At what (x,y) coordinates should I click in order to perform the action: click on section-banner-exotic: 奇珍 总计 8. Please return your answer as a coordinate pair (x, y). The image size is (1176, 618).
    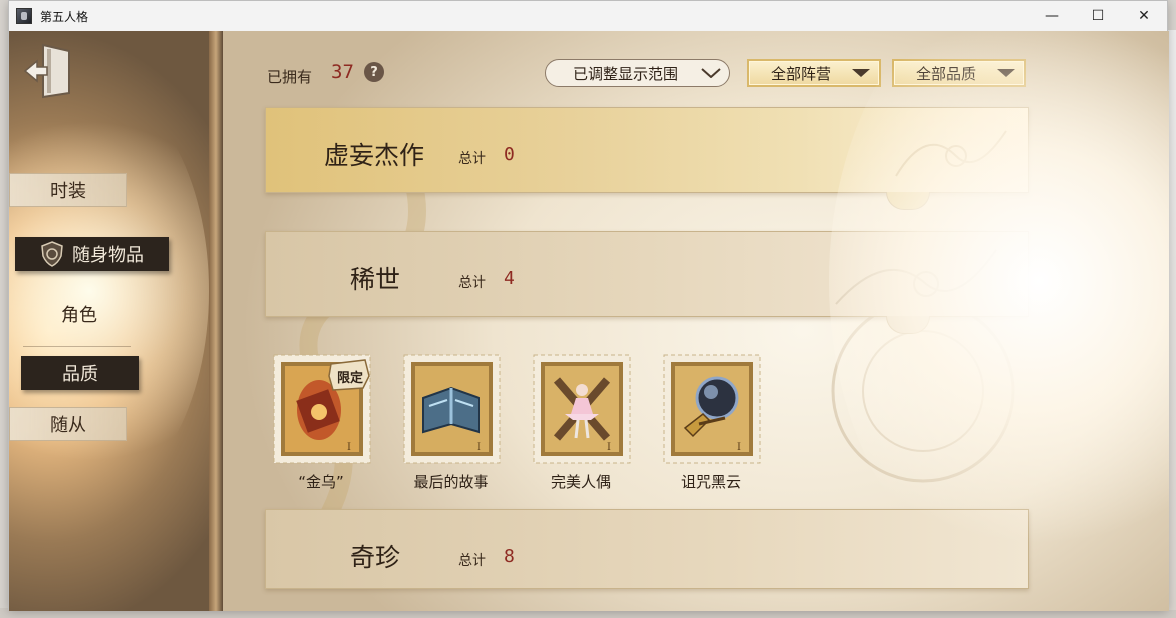
    Looking at the image, I should click on (647, 549).